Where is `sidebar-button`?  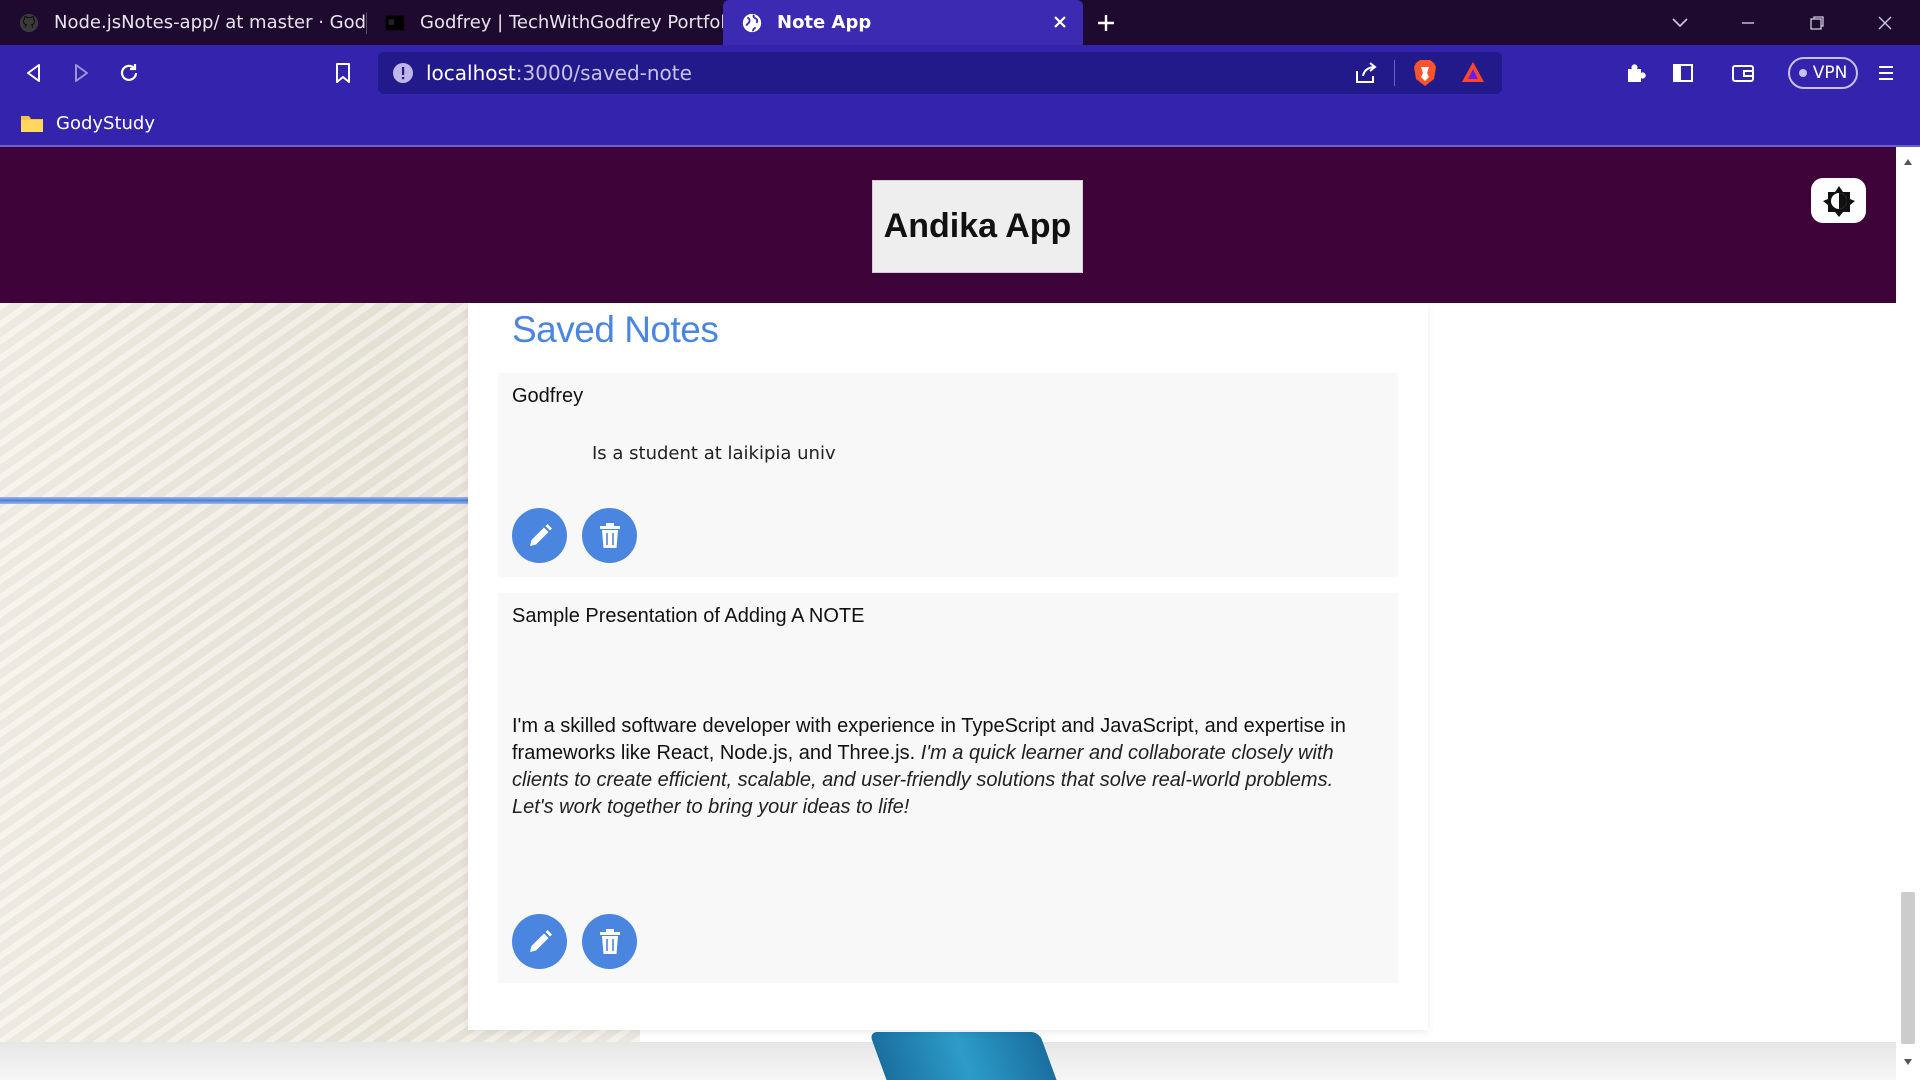
sidebar-button is located at coordinates (1683, 73).